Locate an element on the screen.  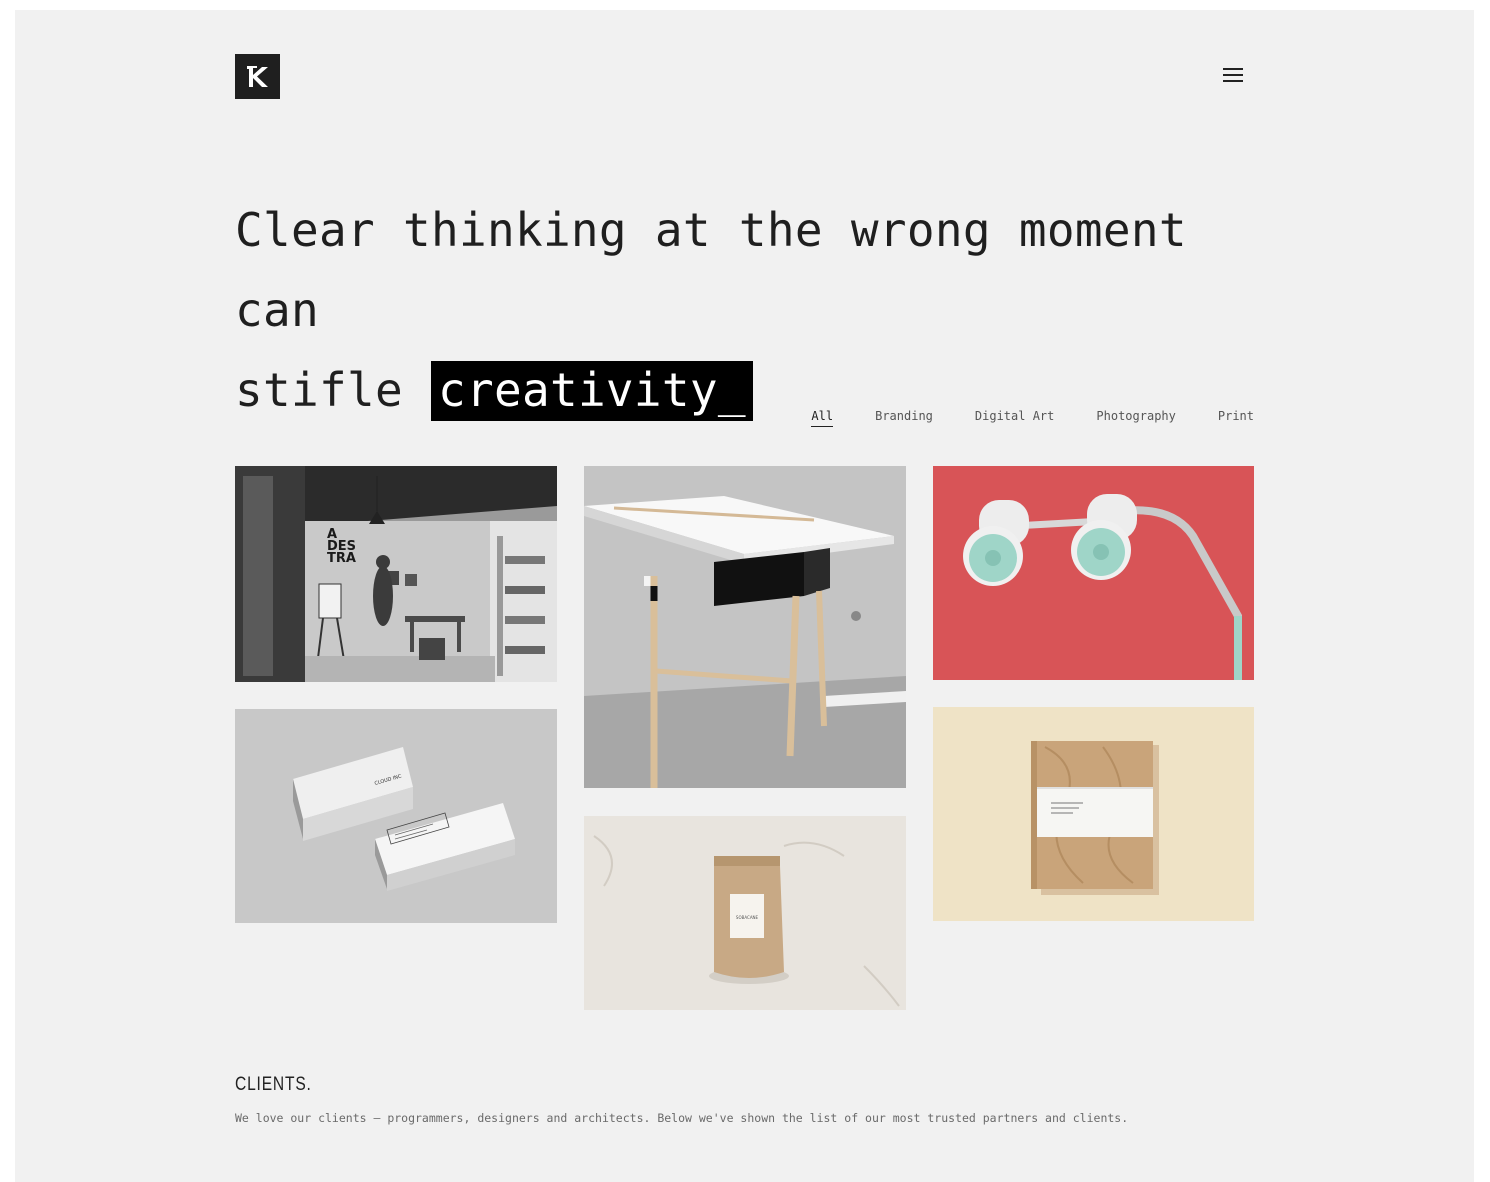
pouch-label-text: SOBACANE is located at coordinates (747, 917).